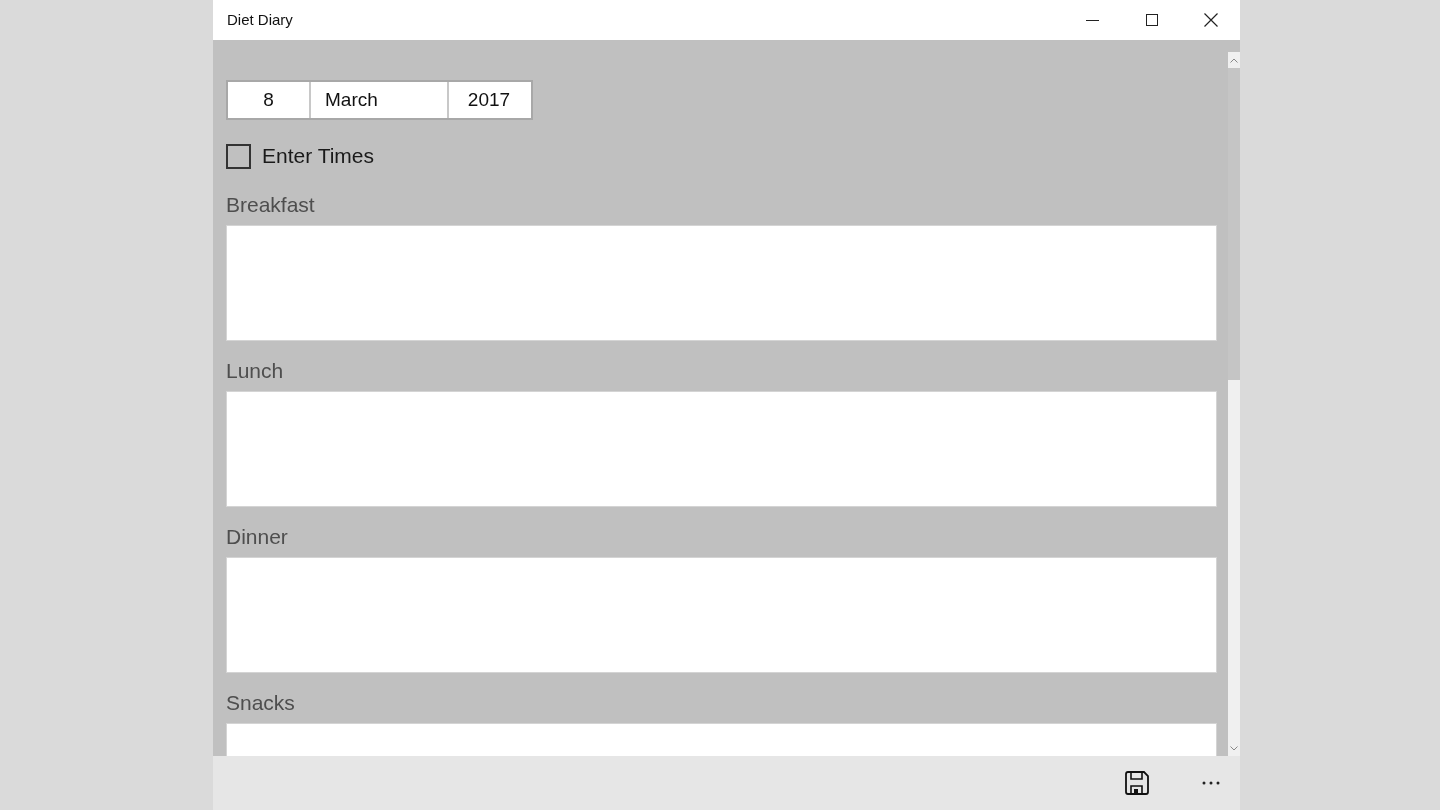 Image resolution: width=1440 pixels, height=810 pixels. I want to click on maximize-icon, so click(1151, 20).